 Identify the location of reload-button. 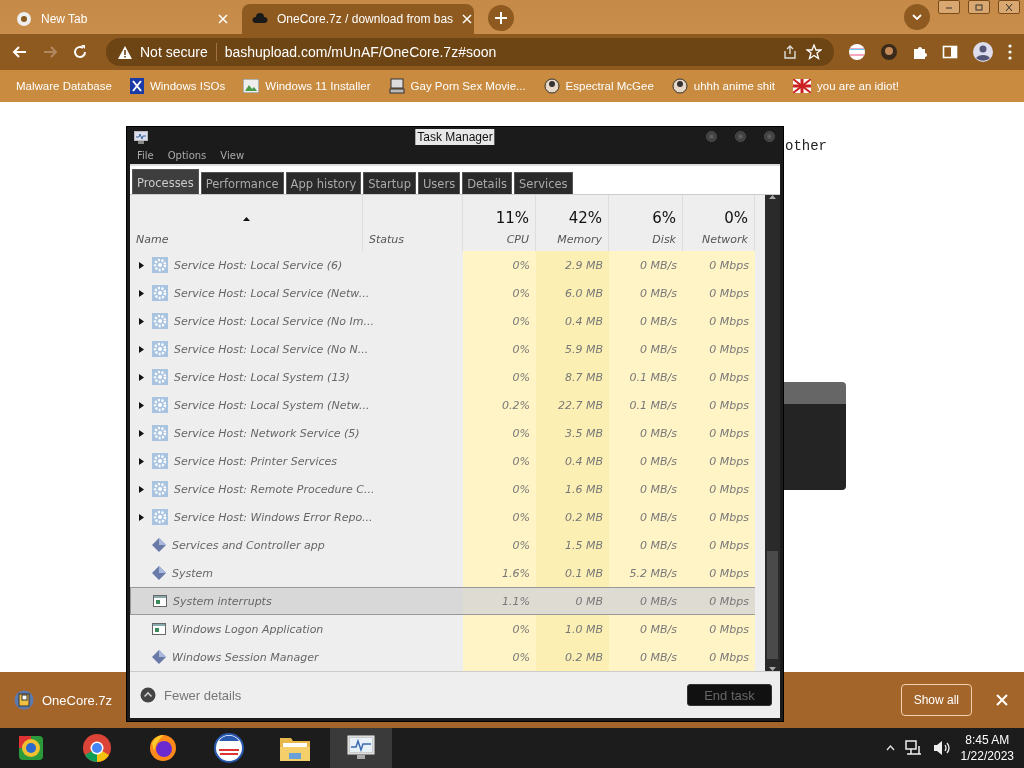
(80, 52).